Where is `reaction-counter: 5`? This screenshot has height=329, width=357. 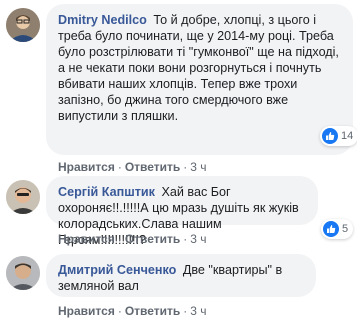
reaction-counter: 5 is located at coordinates (337, 229).